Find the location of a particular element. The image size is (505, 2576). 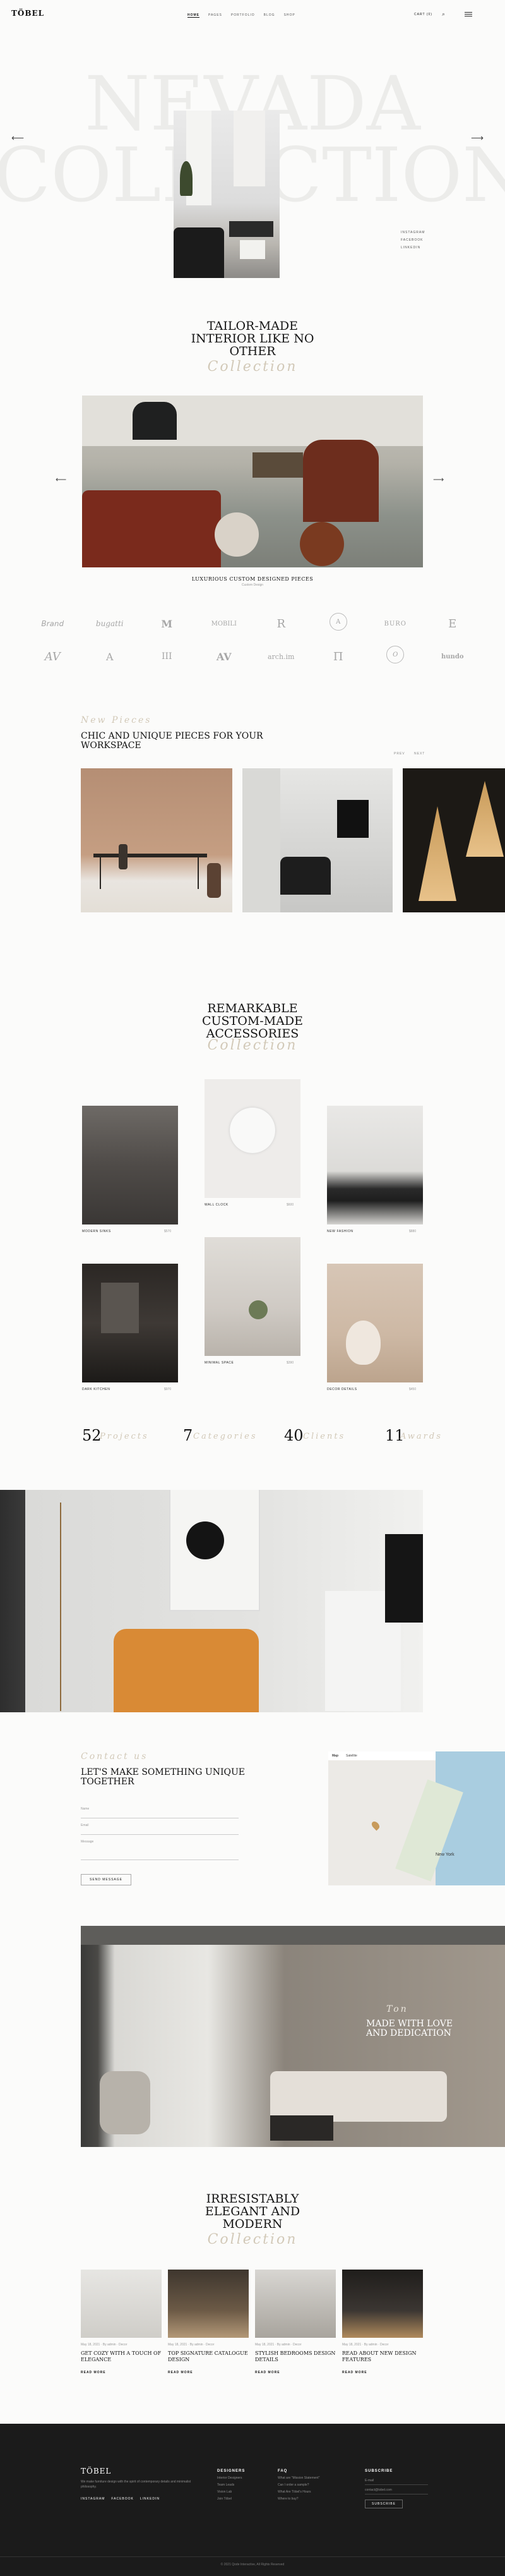

name-field: Name is located at coordinates (160, 1812).